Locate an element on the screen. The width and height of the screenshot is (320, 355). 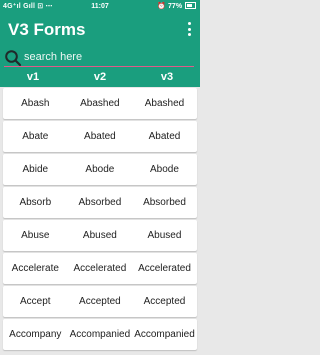
verb-v2: Abated is located at coordinates (100, 136).